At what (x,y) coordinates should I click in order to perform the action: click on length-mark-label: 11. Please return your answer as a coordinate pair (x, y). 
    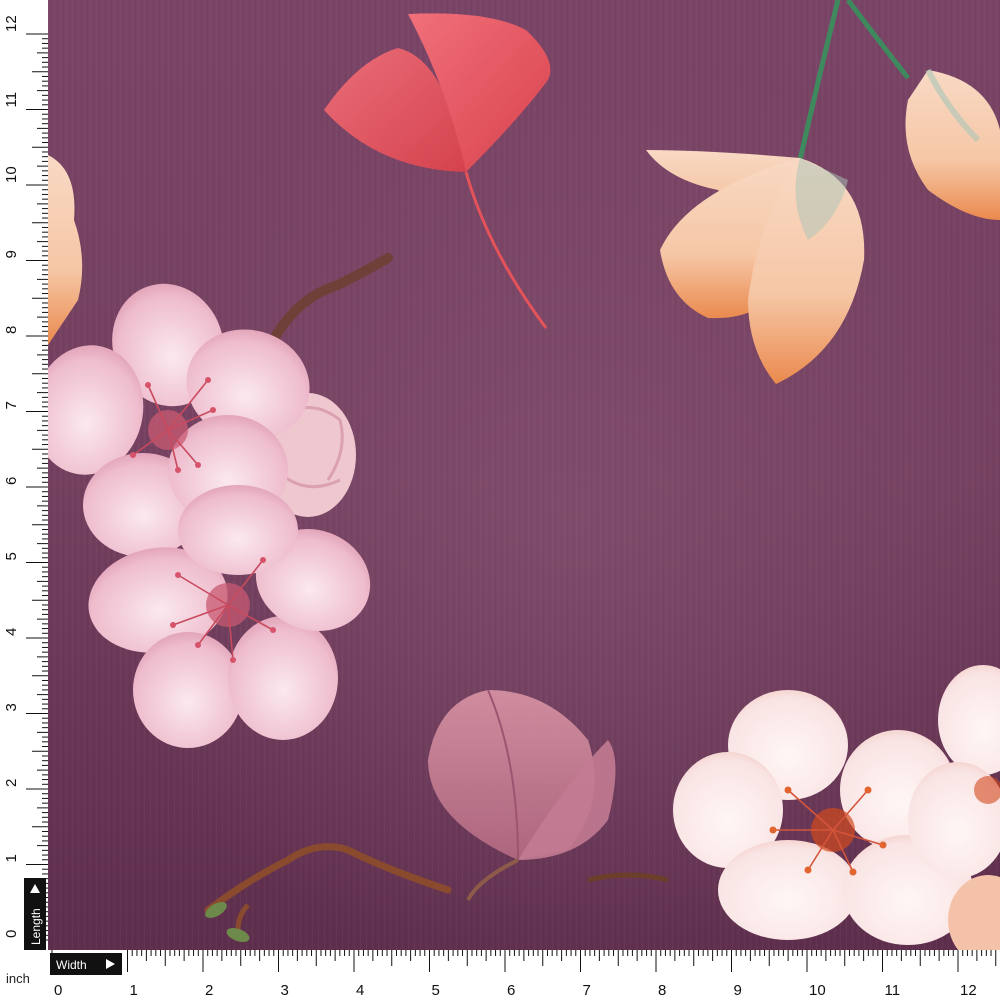
    Looking at the image, I should click on (11, 100).